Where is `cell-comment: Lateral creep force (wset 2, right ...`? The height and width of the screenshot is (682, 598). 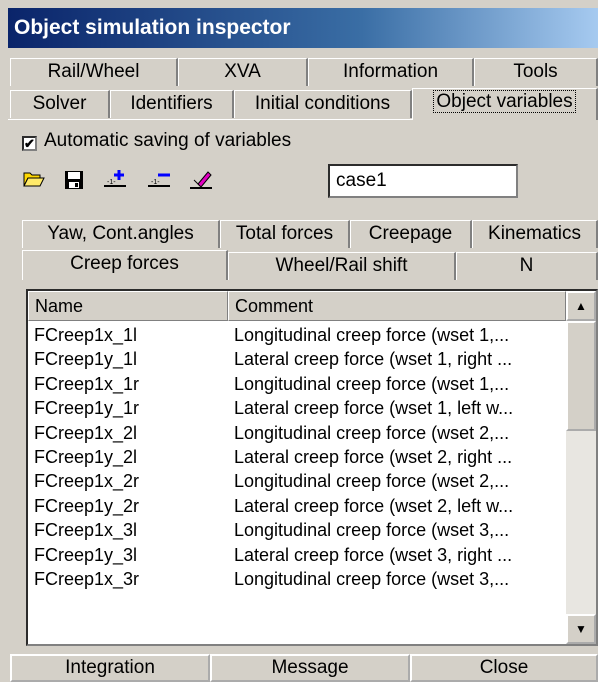
cell-comment: Lateral creep force (wset 2, right ... is located at coordinates (373, 457).